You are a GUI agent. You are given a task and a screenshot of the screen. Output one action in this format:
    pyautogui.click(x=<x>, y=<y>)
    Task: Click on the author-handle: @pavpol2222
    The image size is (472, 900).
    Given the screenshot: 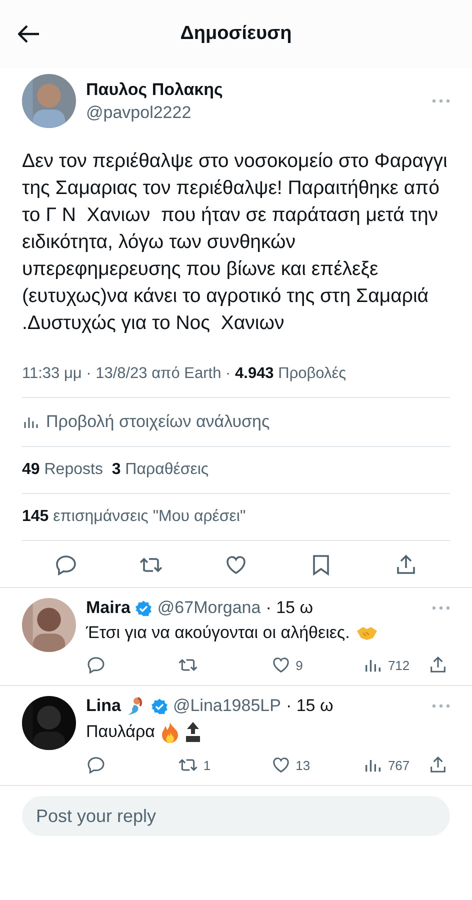 What is the action you would take?
    pyautogui.click(x=254, y=112)
    